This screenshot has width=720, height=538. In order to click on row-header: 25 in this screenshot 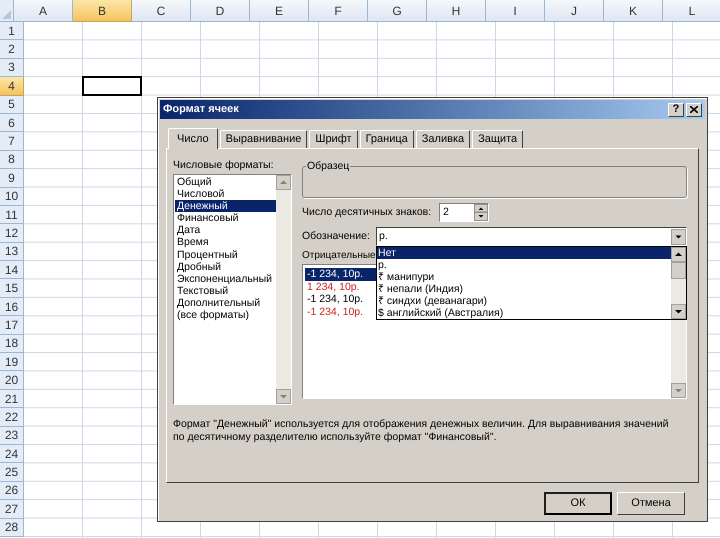, I will do `click(12, 472)`.